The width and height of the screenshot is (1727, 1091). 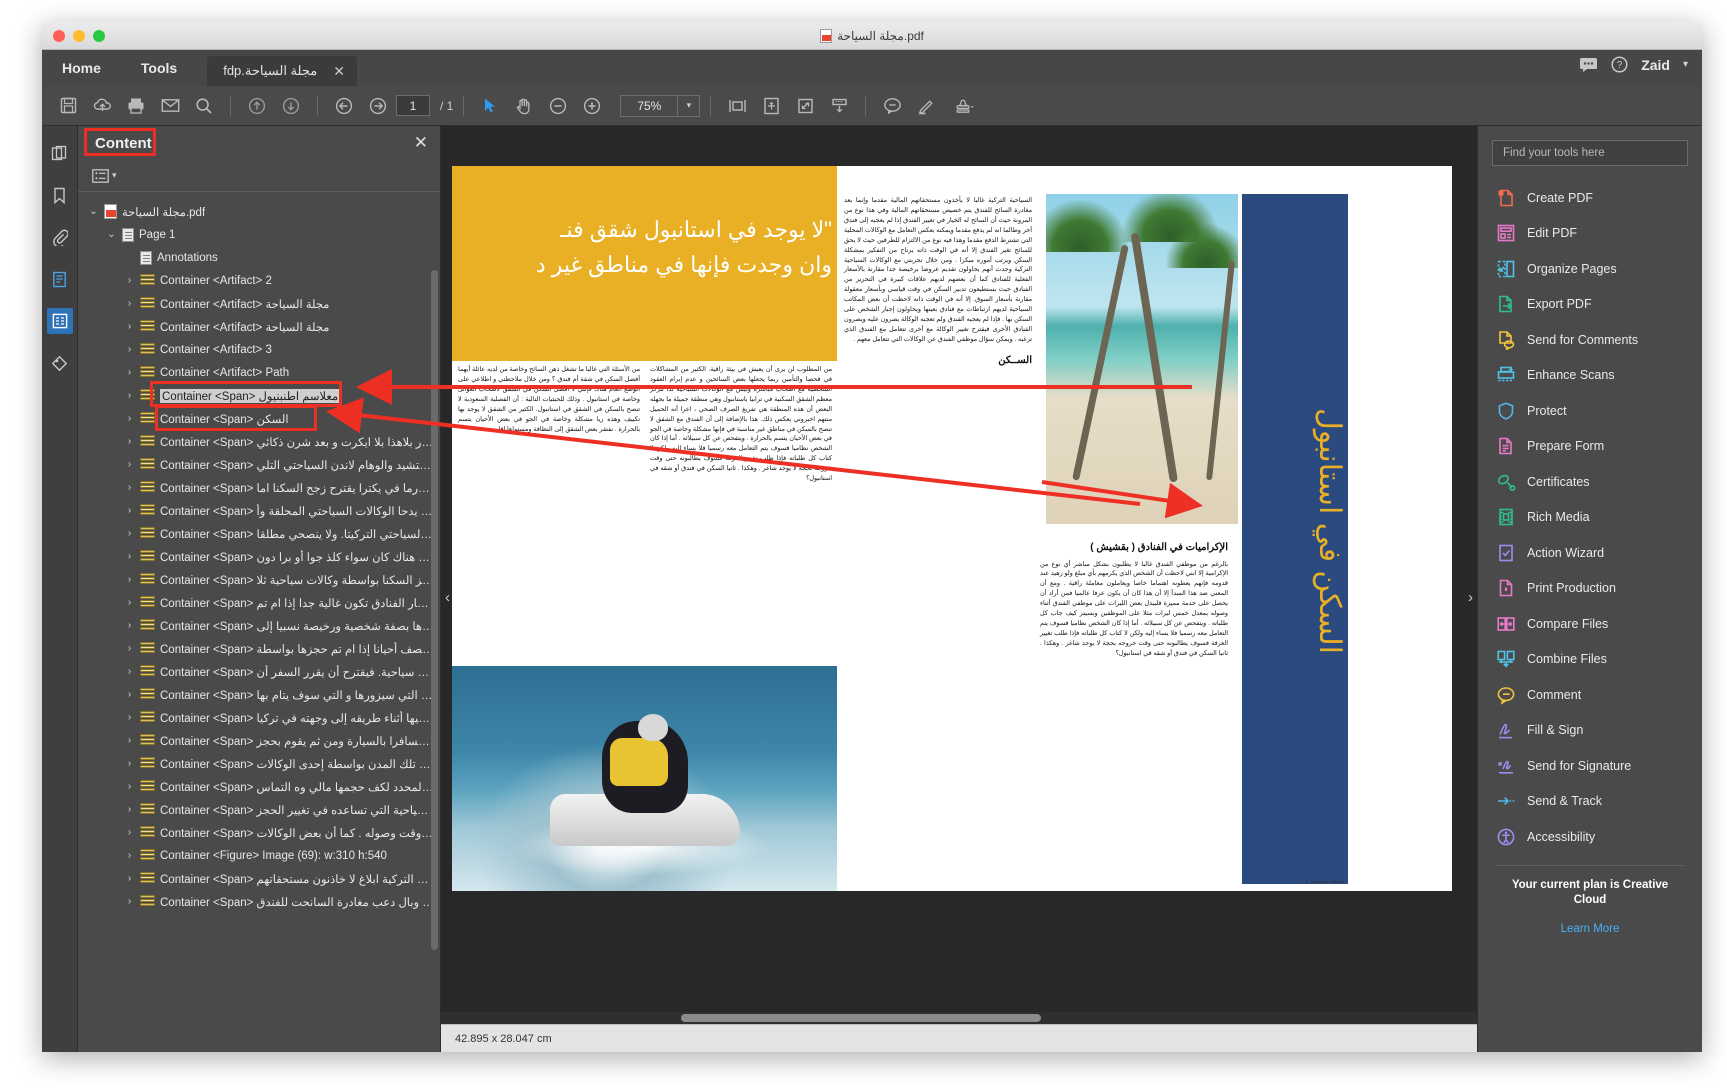 What do you see at coordinates (737, 106) in the screenshot?
I see `fit-width-icon` at bounding box center [737, 106].